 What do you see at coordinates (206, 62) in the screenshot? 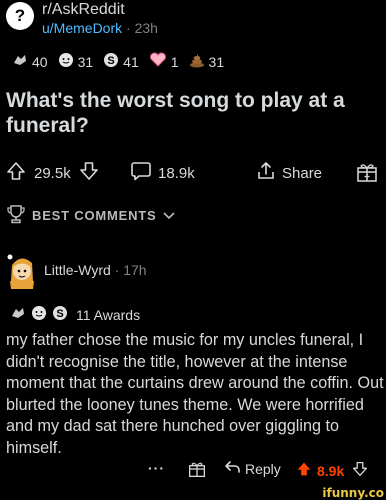
I see `award-poop: 31` at bounding box center [206, 62].